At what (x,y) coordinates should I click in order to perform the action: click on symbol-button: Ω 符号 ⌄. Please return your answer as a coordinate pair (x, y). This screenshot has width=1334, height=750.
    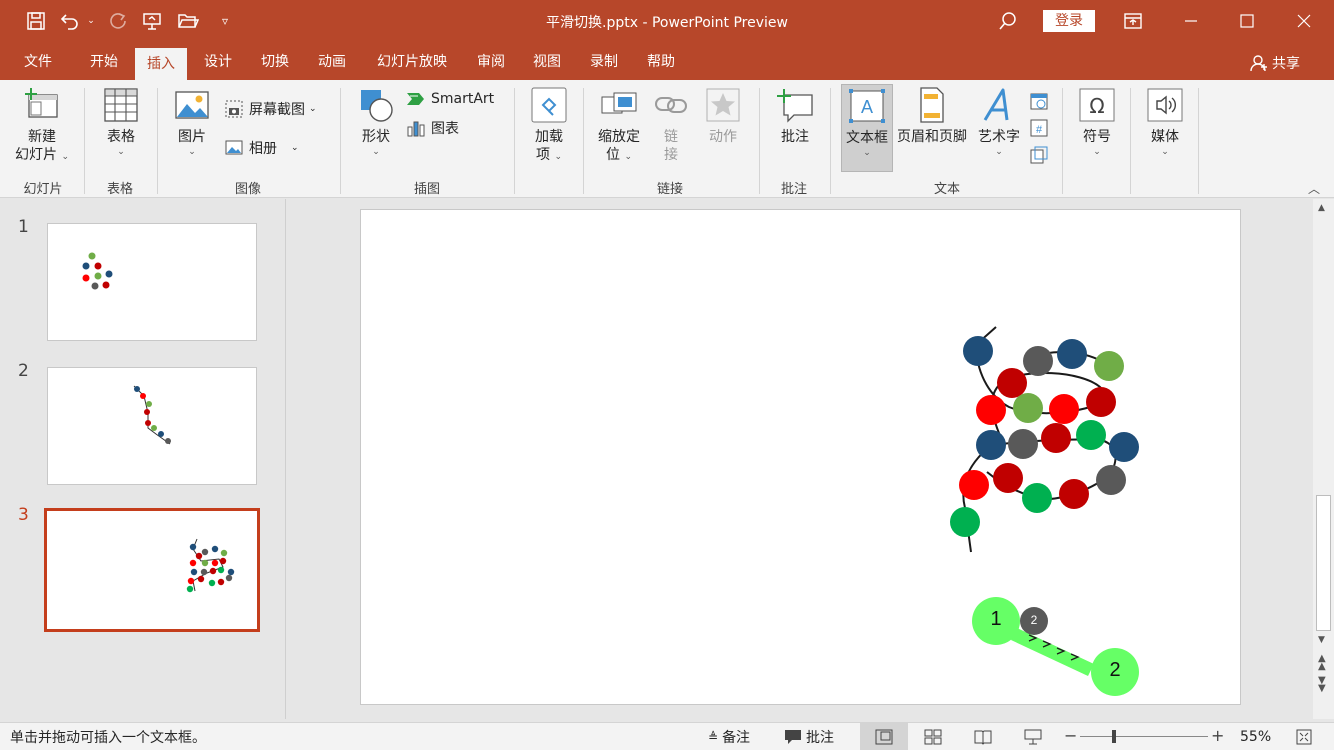
    Looking at the image, I should click on (1097, 122).